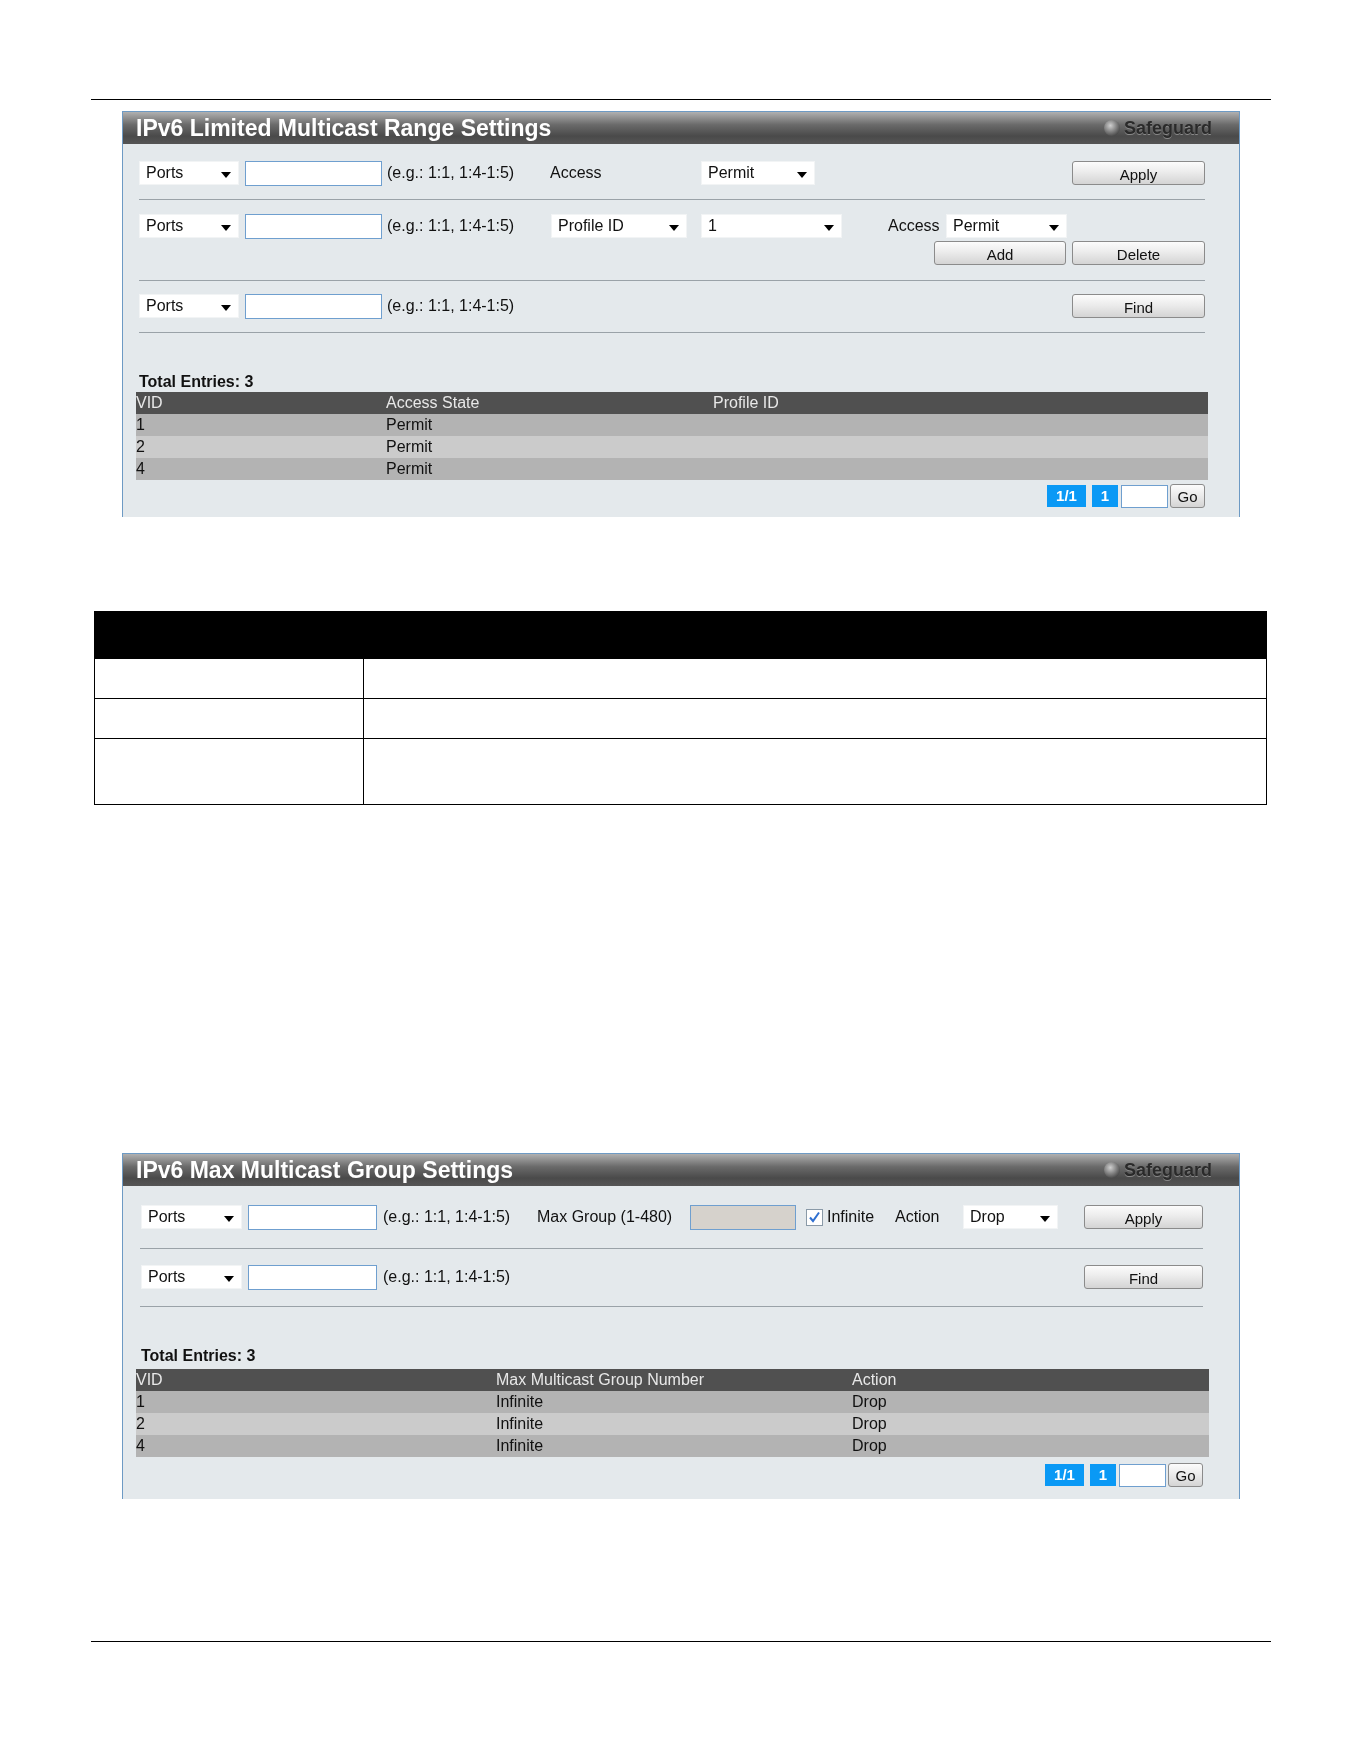 This screenshot has height=1761, width=1361. Describe the element at coordinates (600, 1380) in the screenshot. I see `column-header: Max Multicast Group Number` at that location.